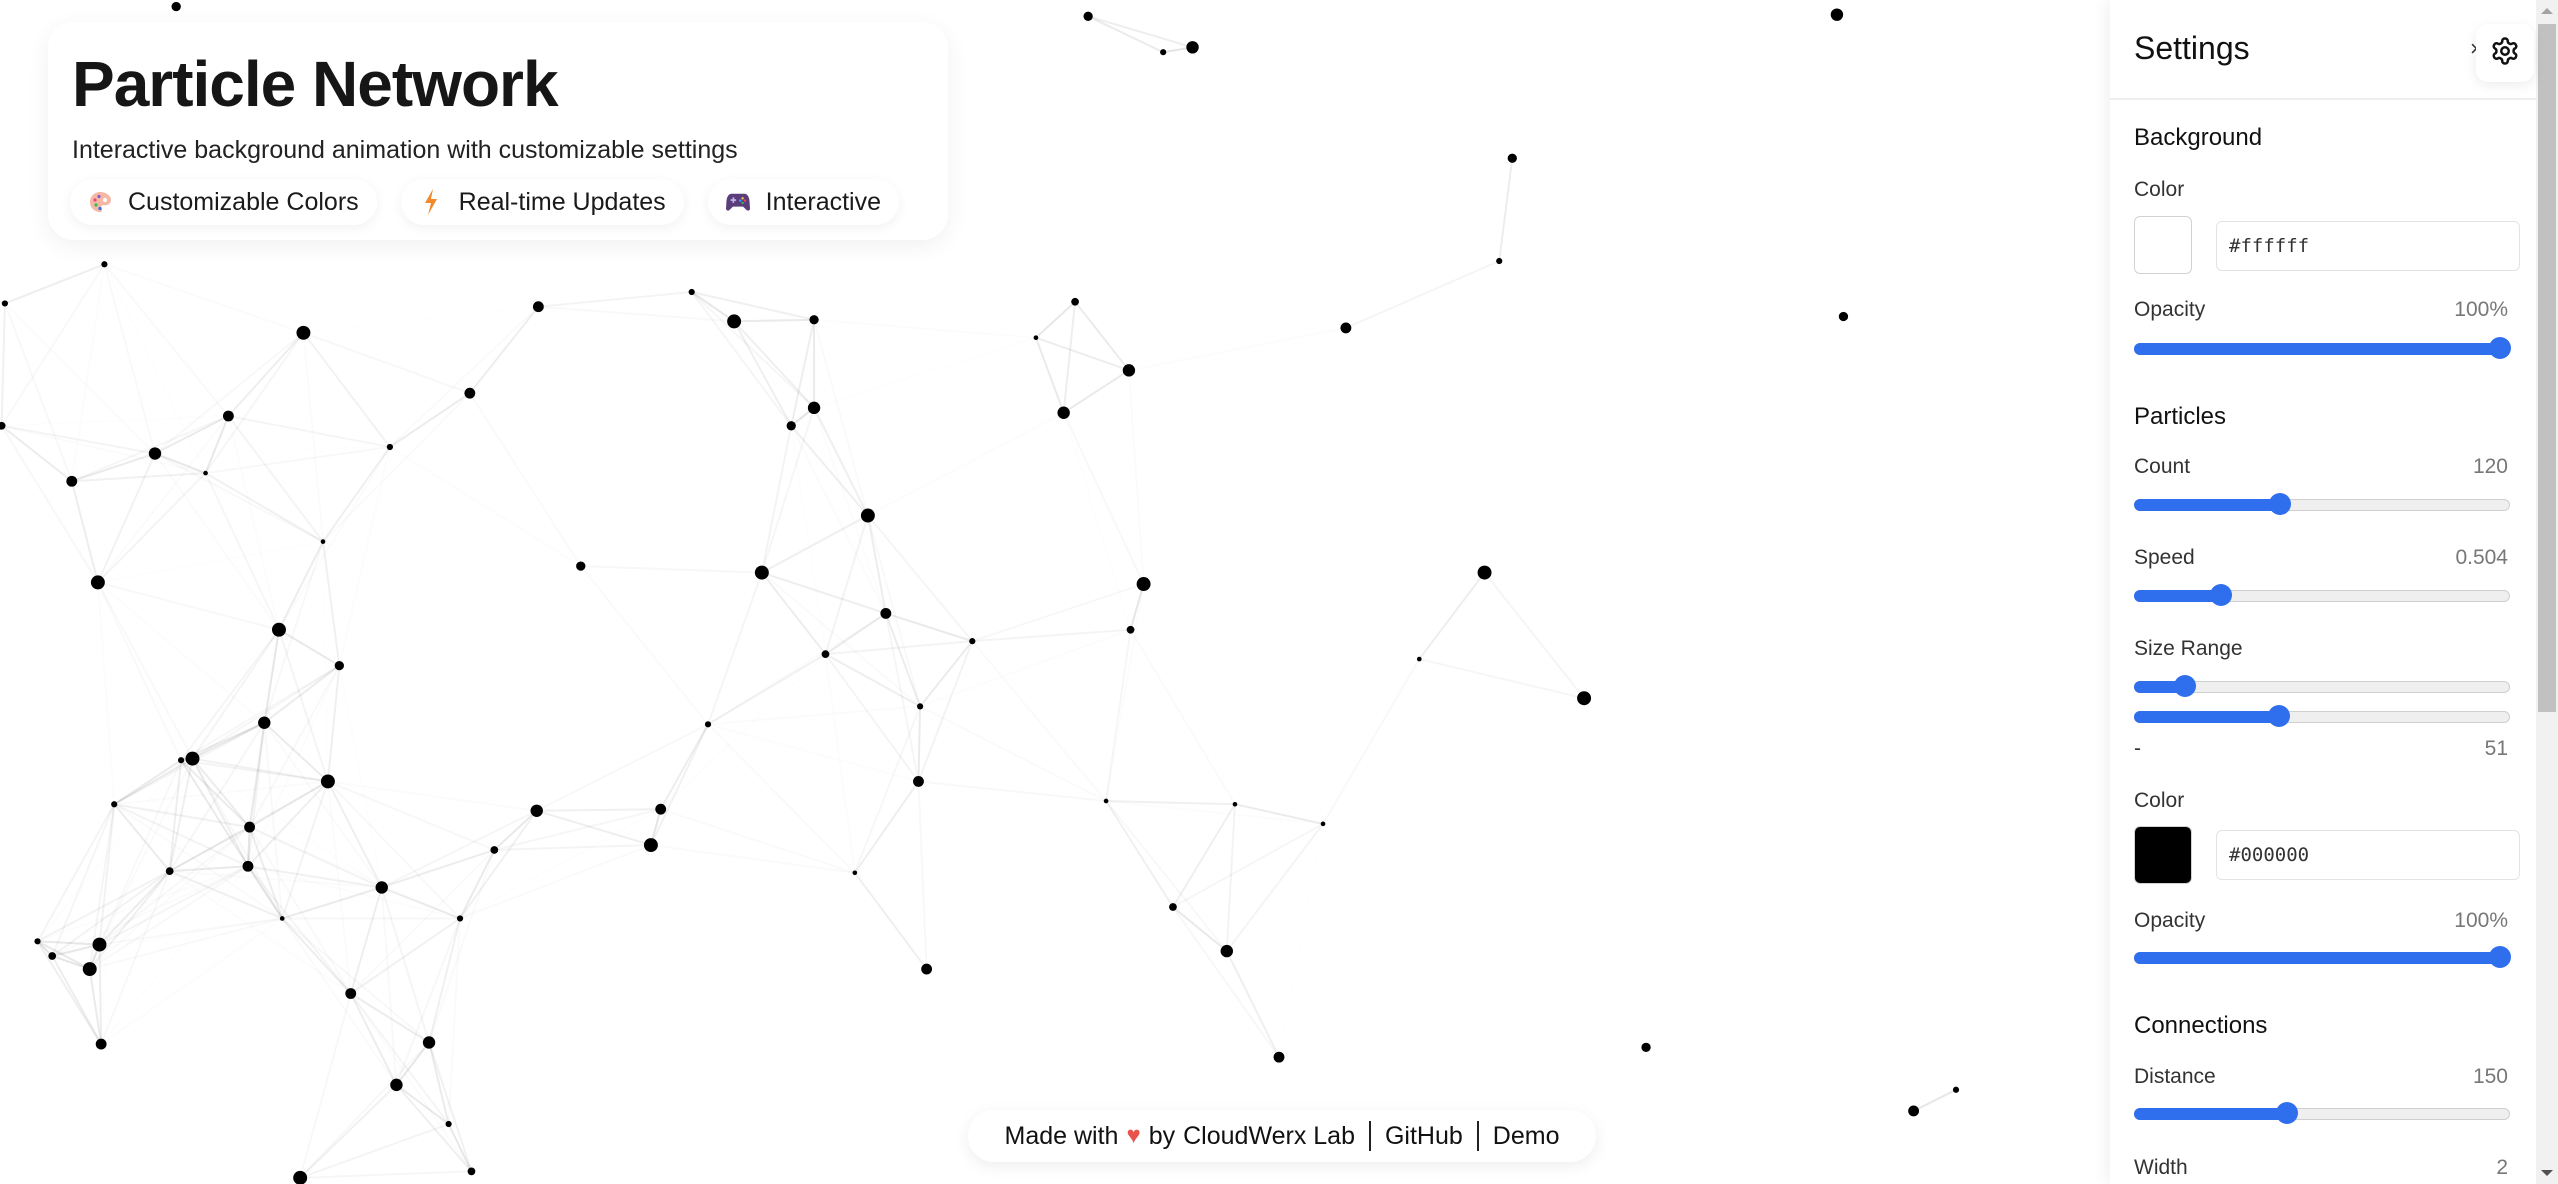 Image resolution: width=2558 pixels, height=1184 pixels. Describe the element at coordinates (2368, 246) in the screenshot. I see `background-color-input` at that location.